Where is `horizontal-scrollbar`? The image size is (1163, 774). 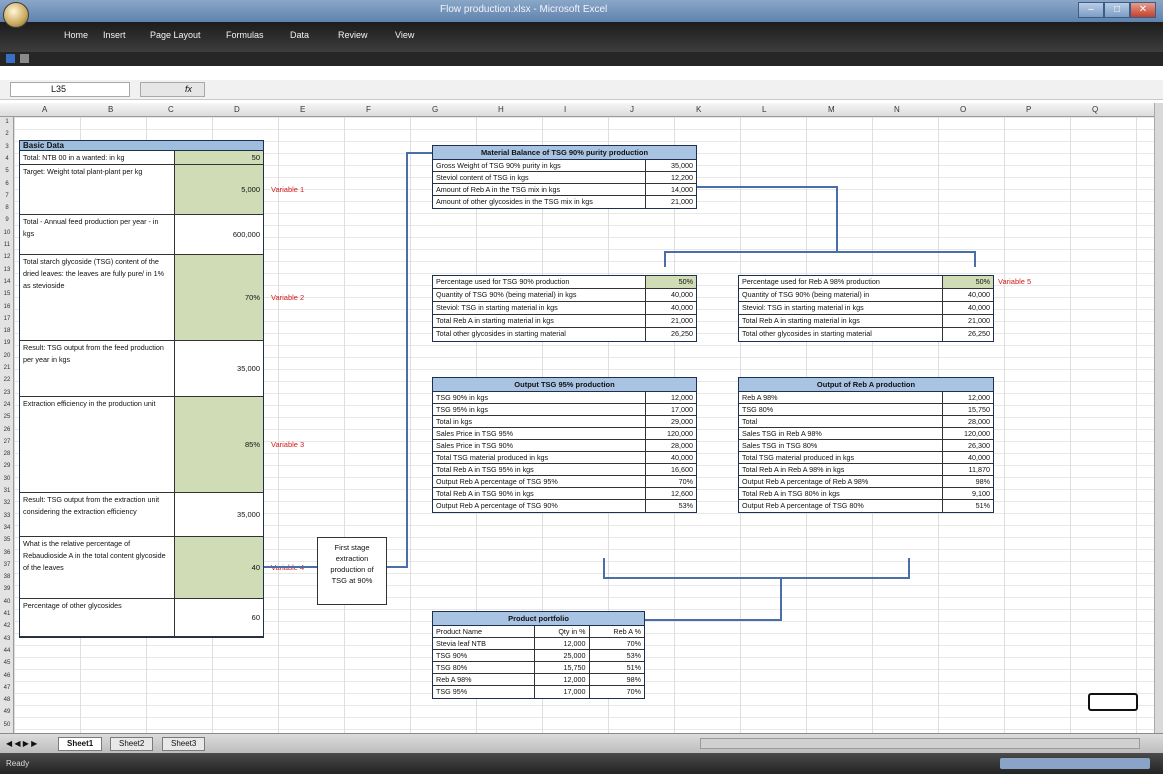
horizontal-scrollbar is located at coordinates (920, 743).